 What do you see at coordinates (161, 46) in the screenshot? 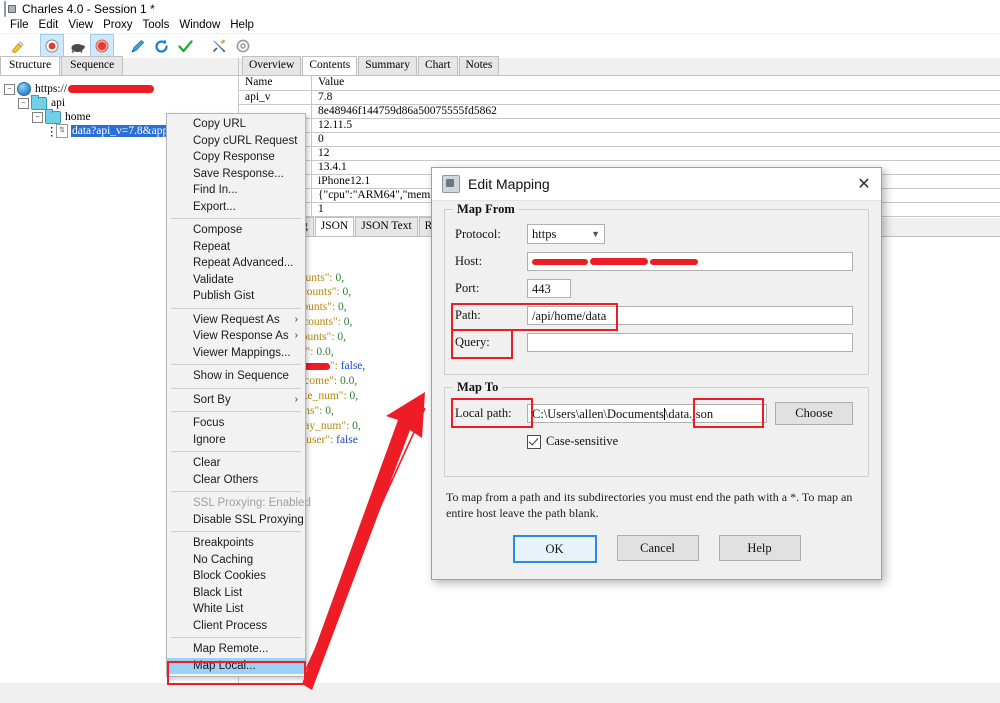
I see `repeat-icon` at bounding box center [161, 46].